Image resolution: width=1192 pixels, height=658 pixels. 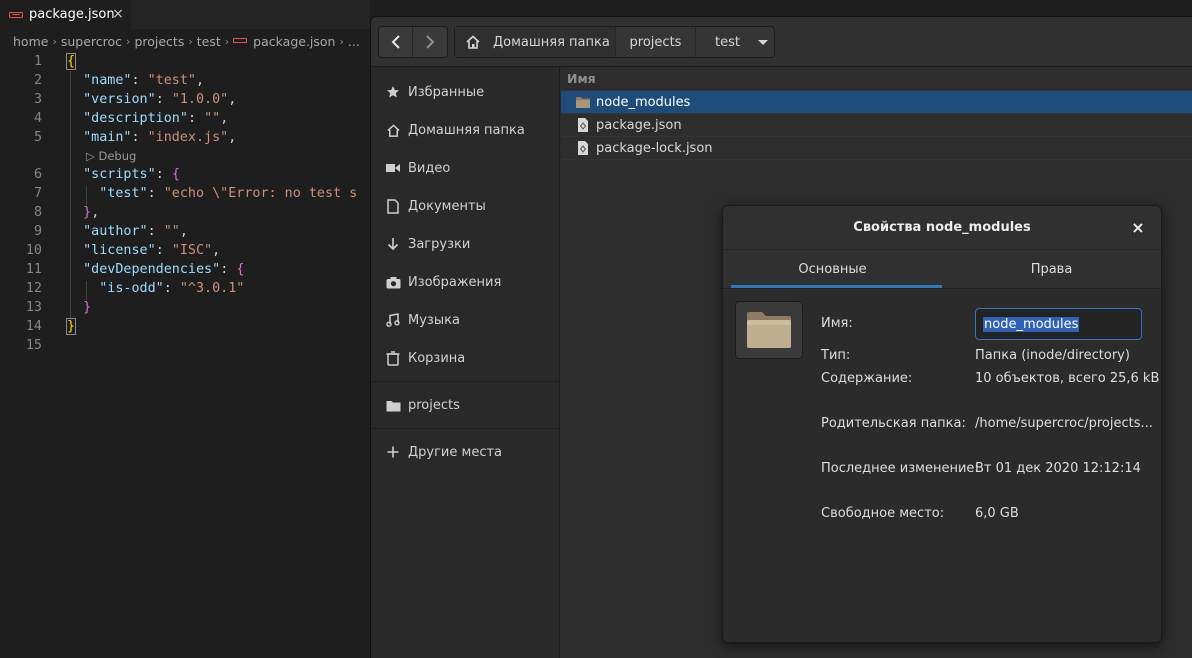 I want to click on code-line: 5 "main": "index.js",, so click(x=135, y=137).